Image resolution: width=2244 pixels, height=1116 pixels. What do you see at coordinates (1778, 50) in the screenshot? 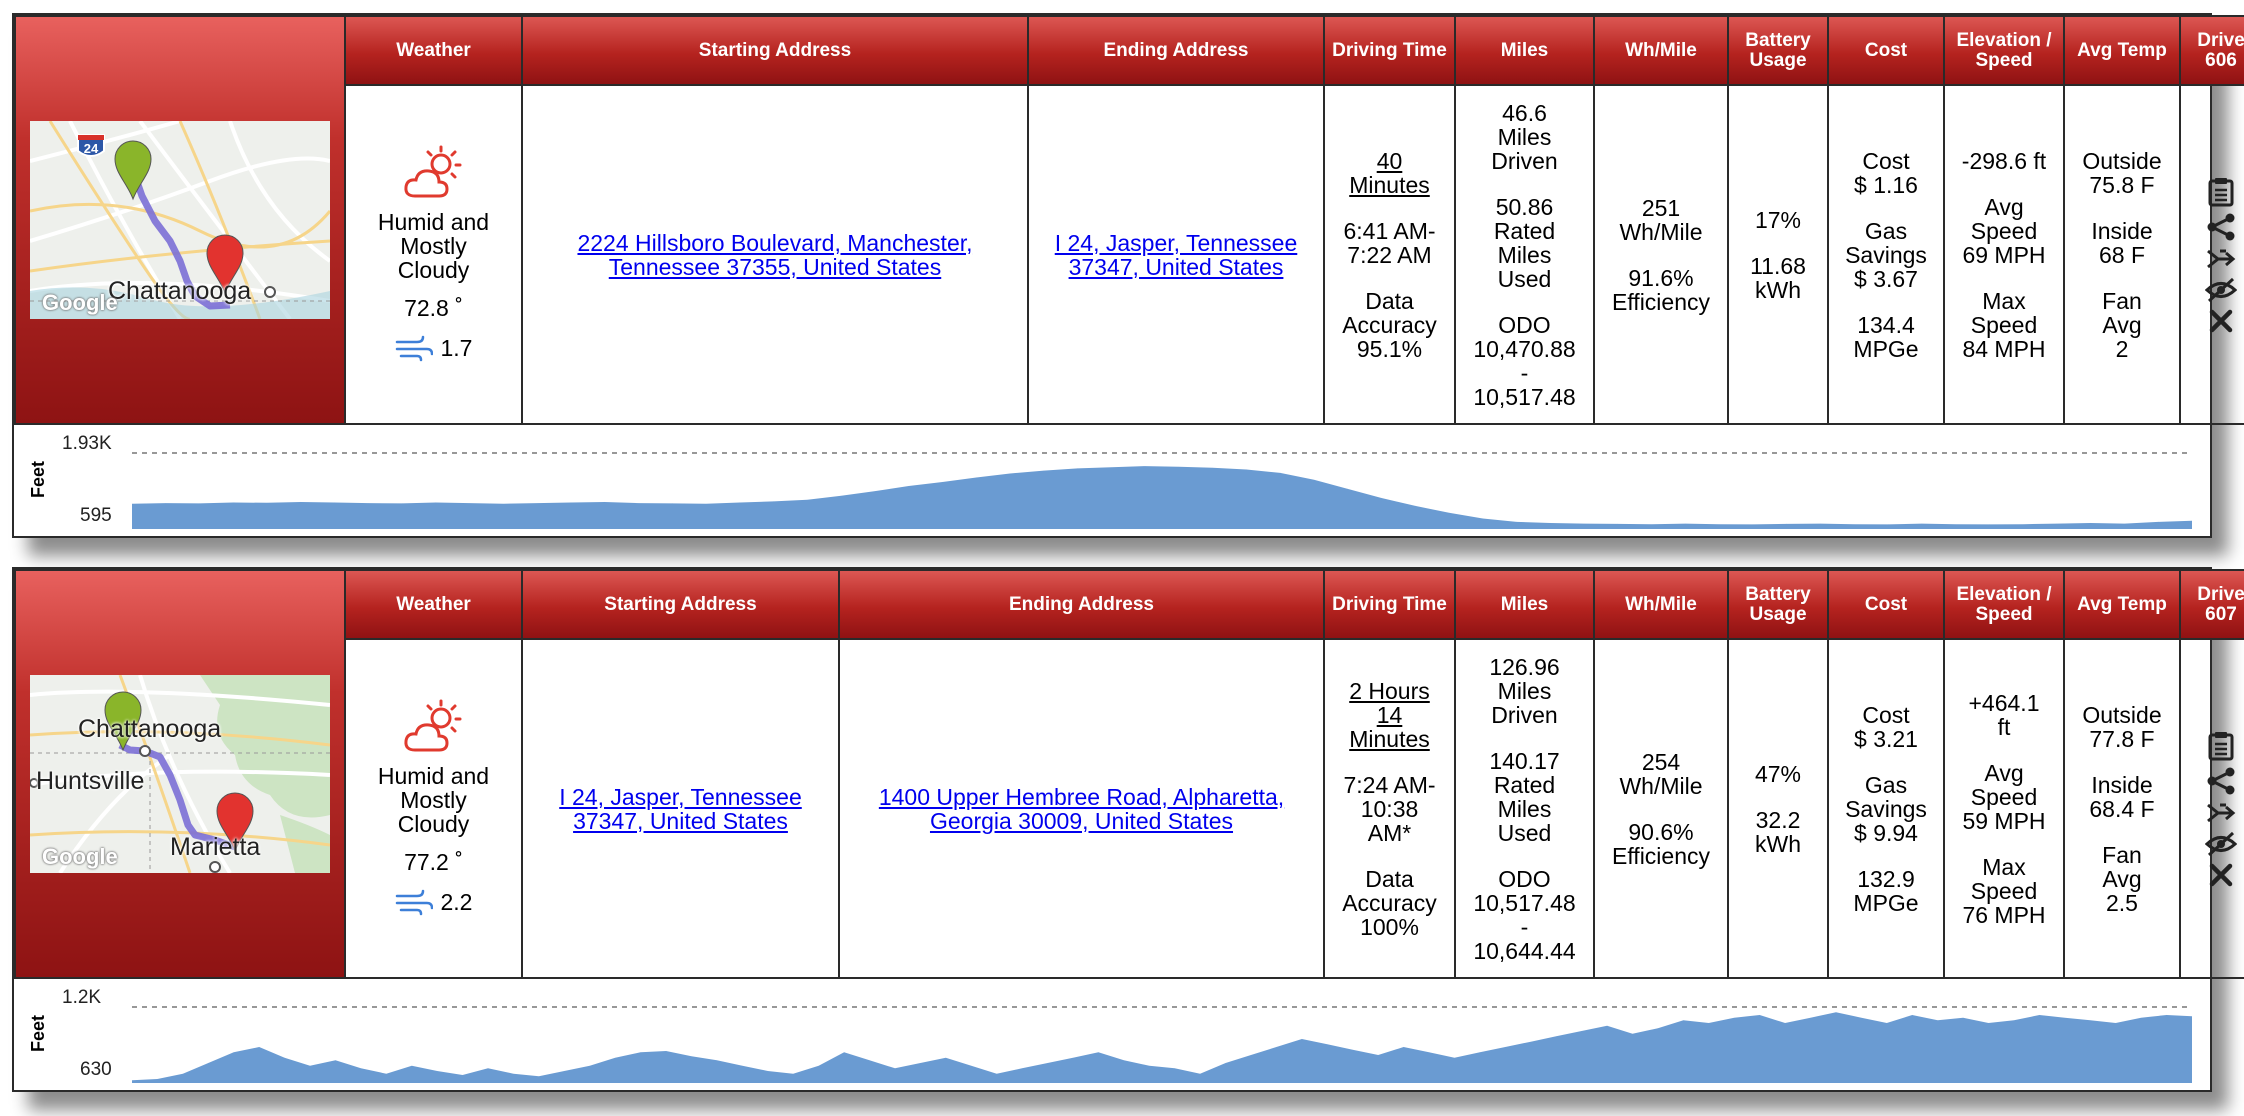
I see `header-battery-usage: Battery Usage` at bounding box center [1778, 50].